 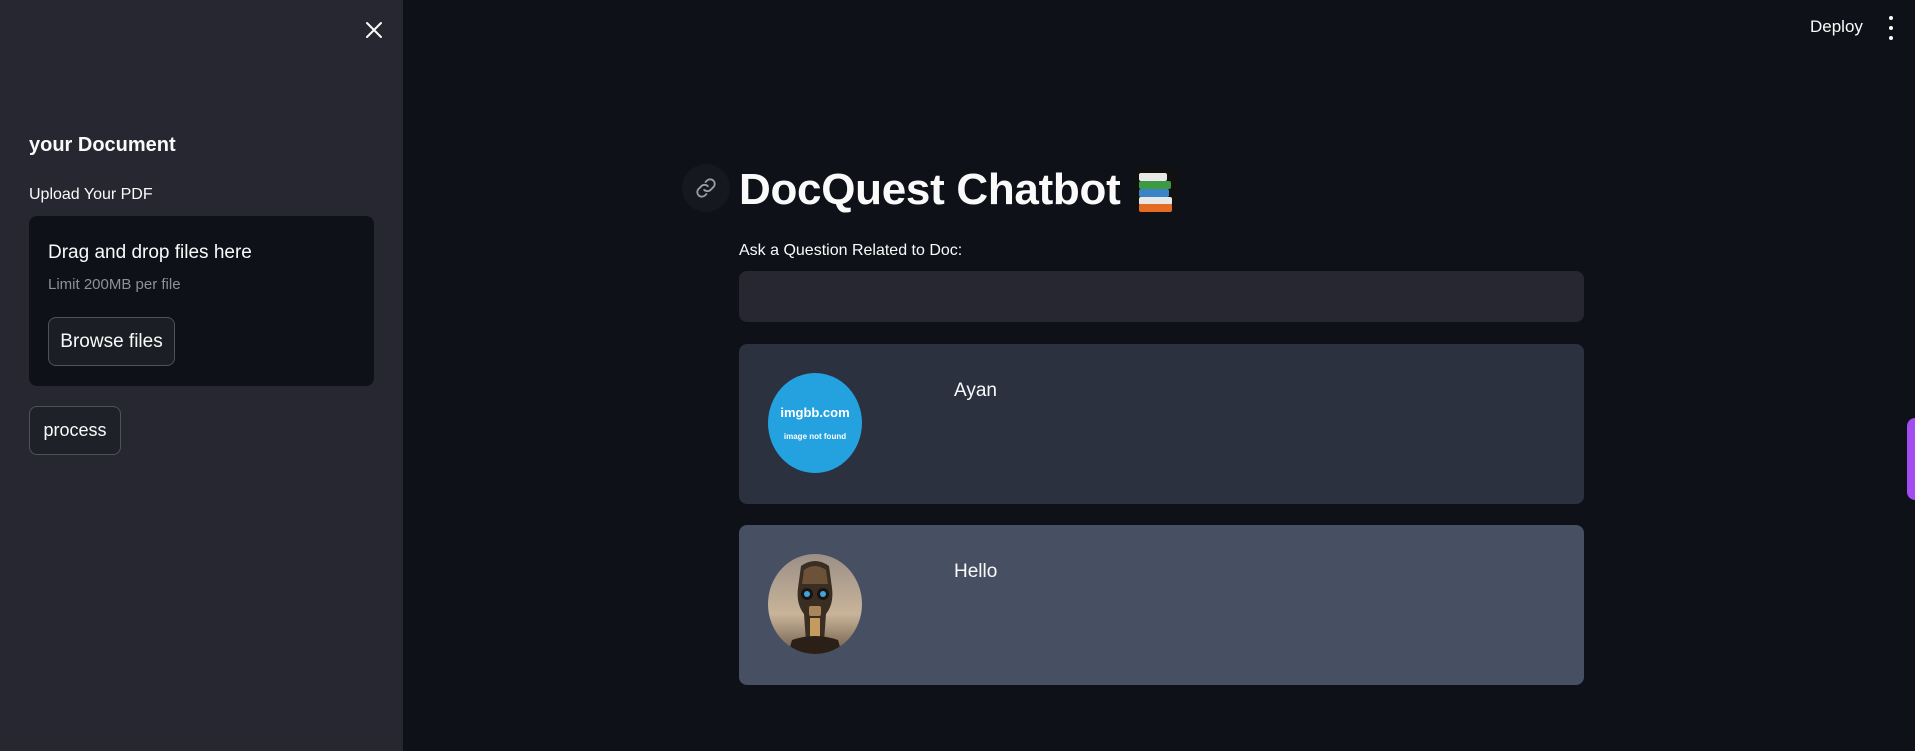 I want to click on deploy-button: Deploy, so click(x=1836, y=27).